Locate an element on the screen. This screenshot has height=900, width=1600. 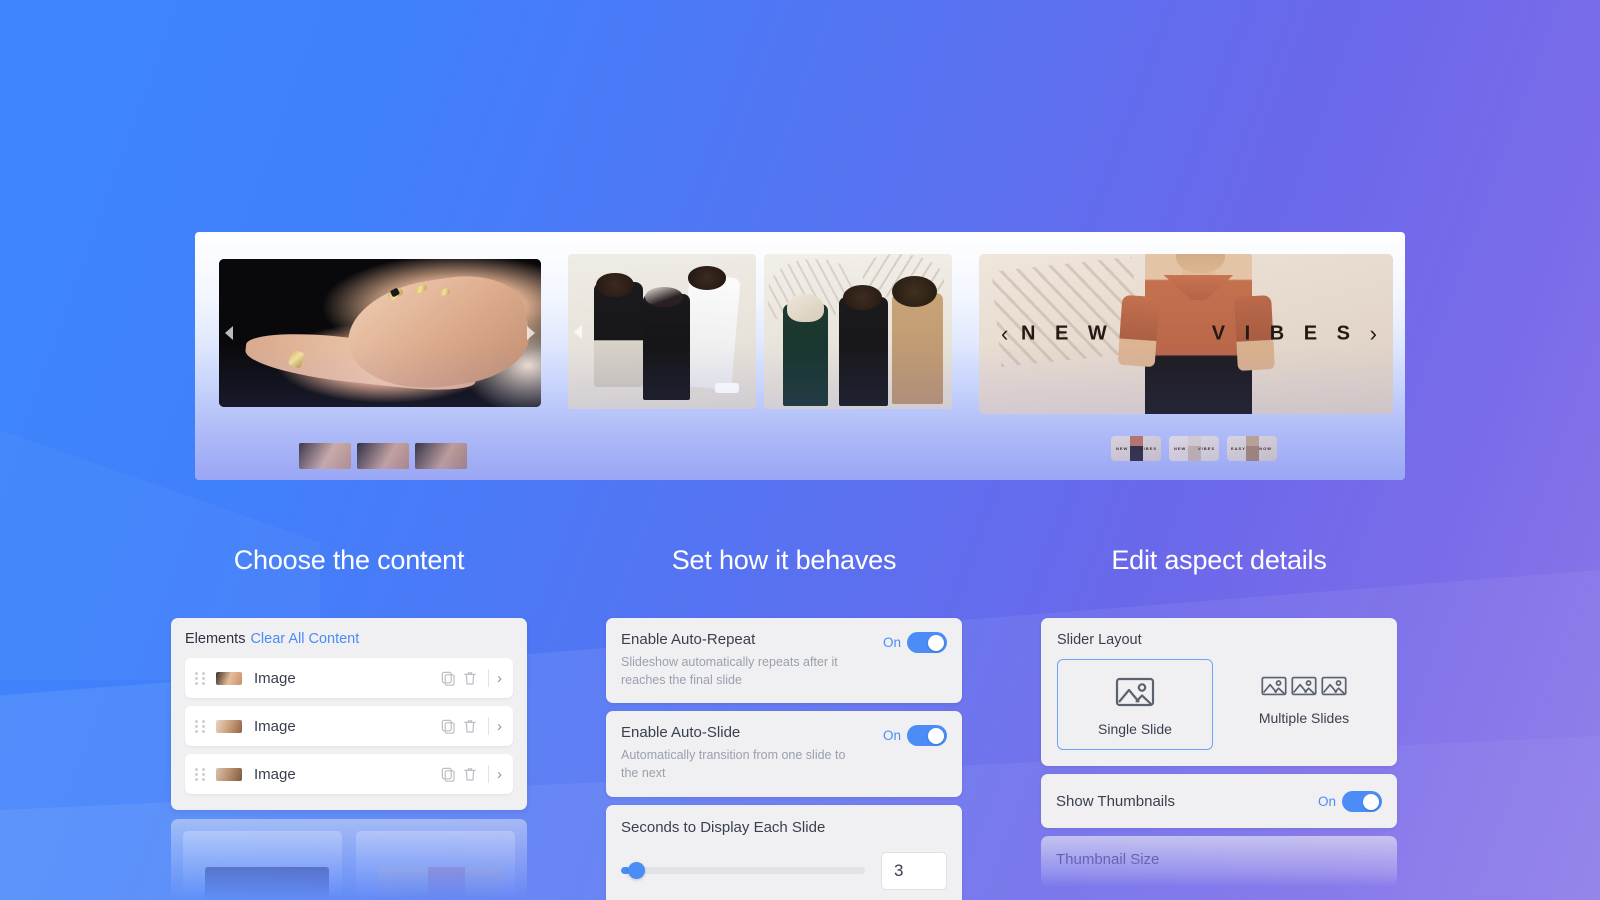
layout-option-single-slide: Single Slide is located at coordinates (1135, 704).